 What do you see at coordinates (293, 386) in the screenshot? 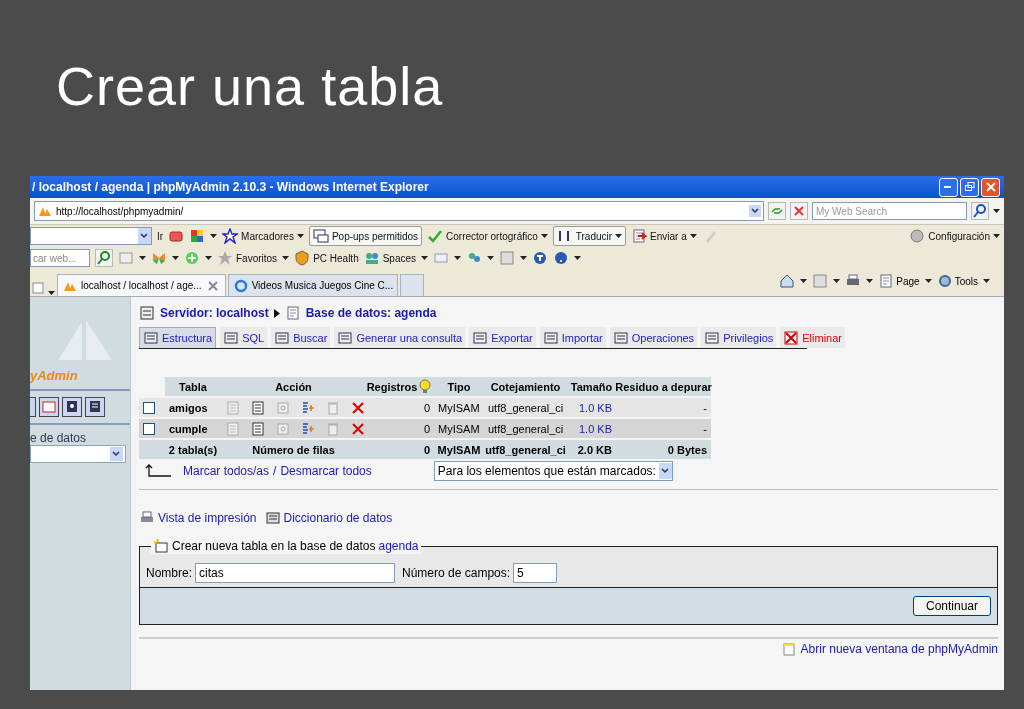
I see `column-header: Acción` at bounding box center [293, 386].